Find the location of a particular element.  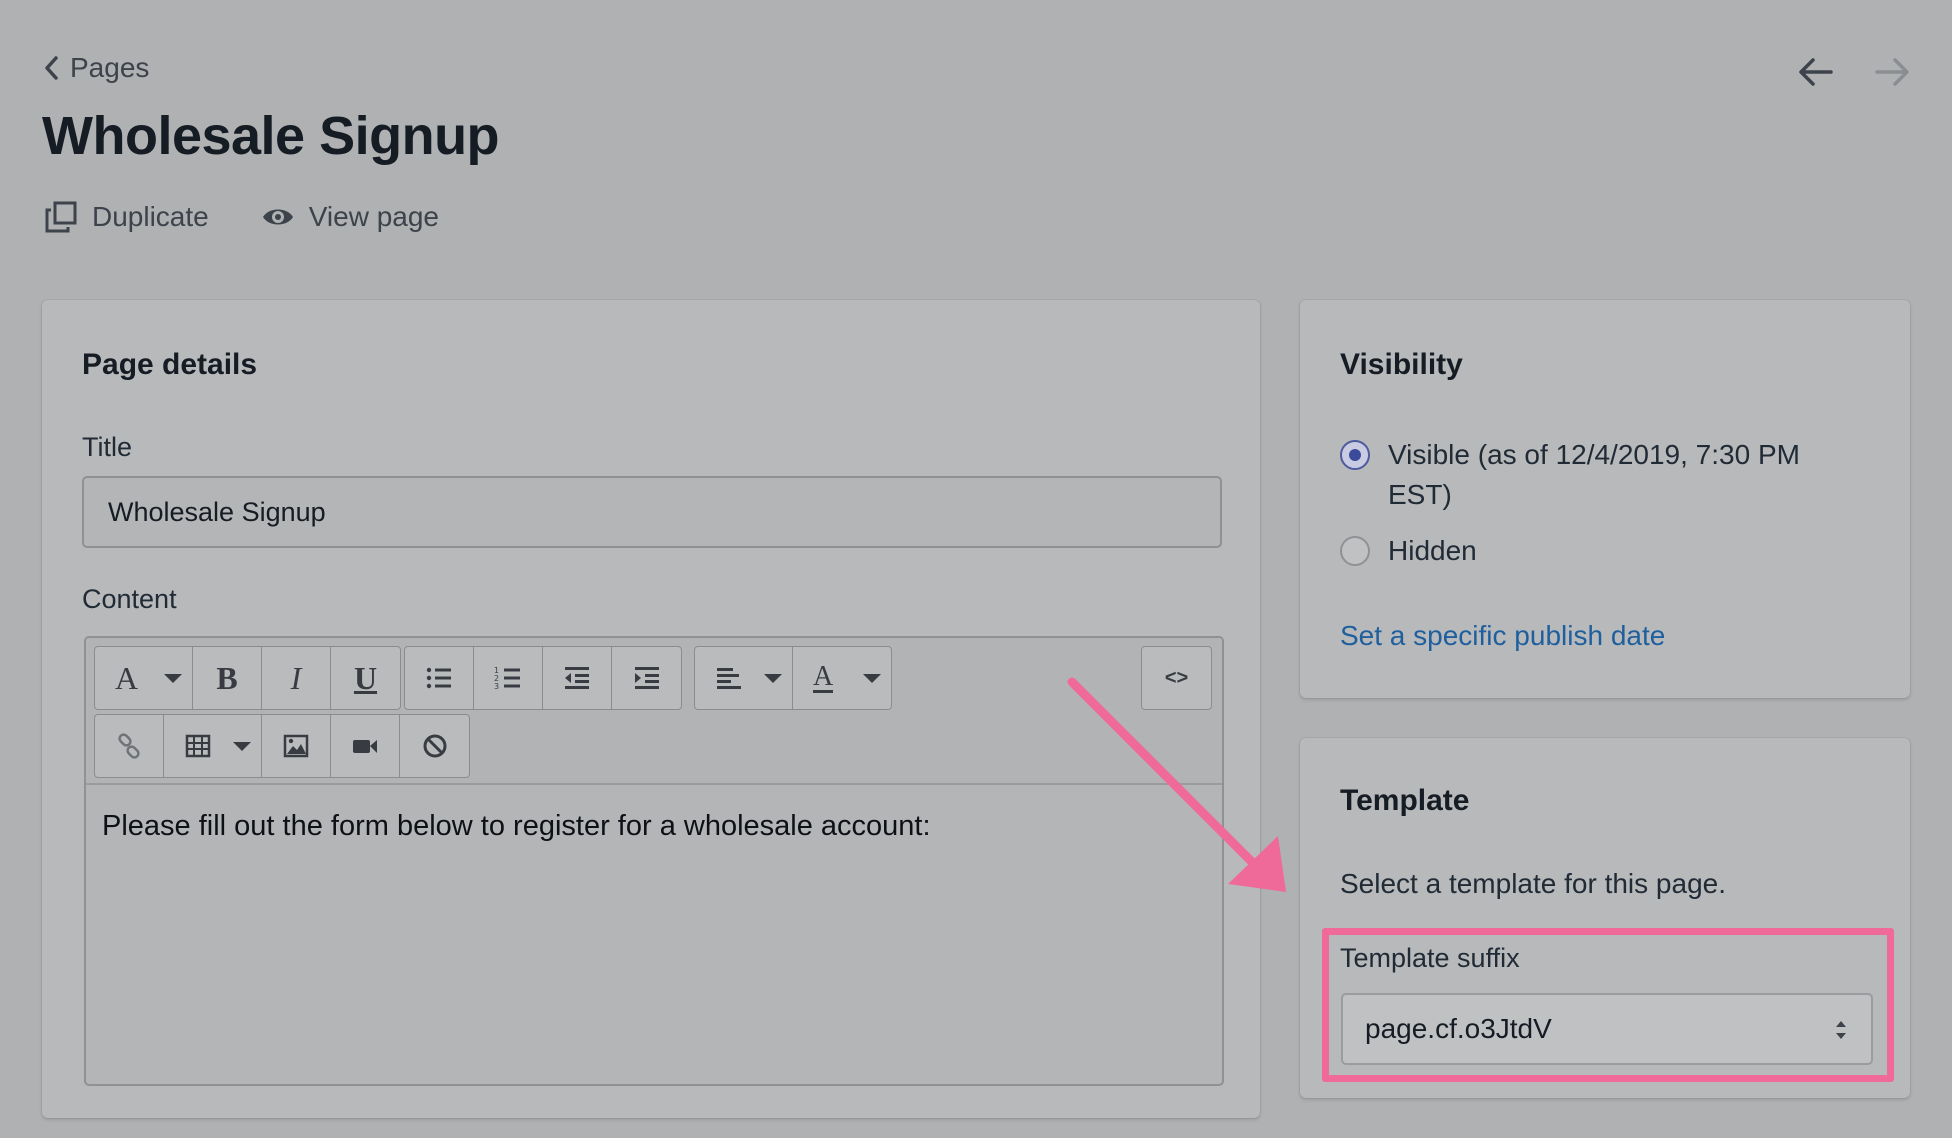

clear-formatting-icon is located at coordinates (434, 746).